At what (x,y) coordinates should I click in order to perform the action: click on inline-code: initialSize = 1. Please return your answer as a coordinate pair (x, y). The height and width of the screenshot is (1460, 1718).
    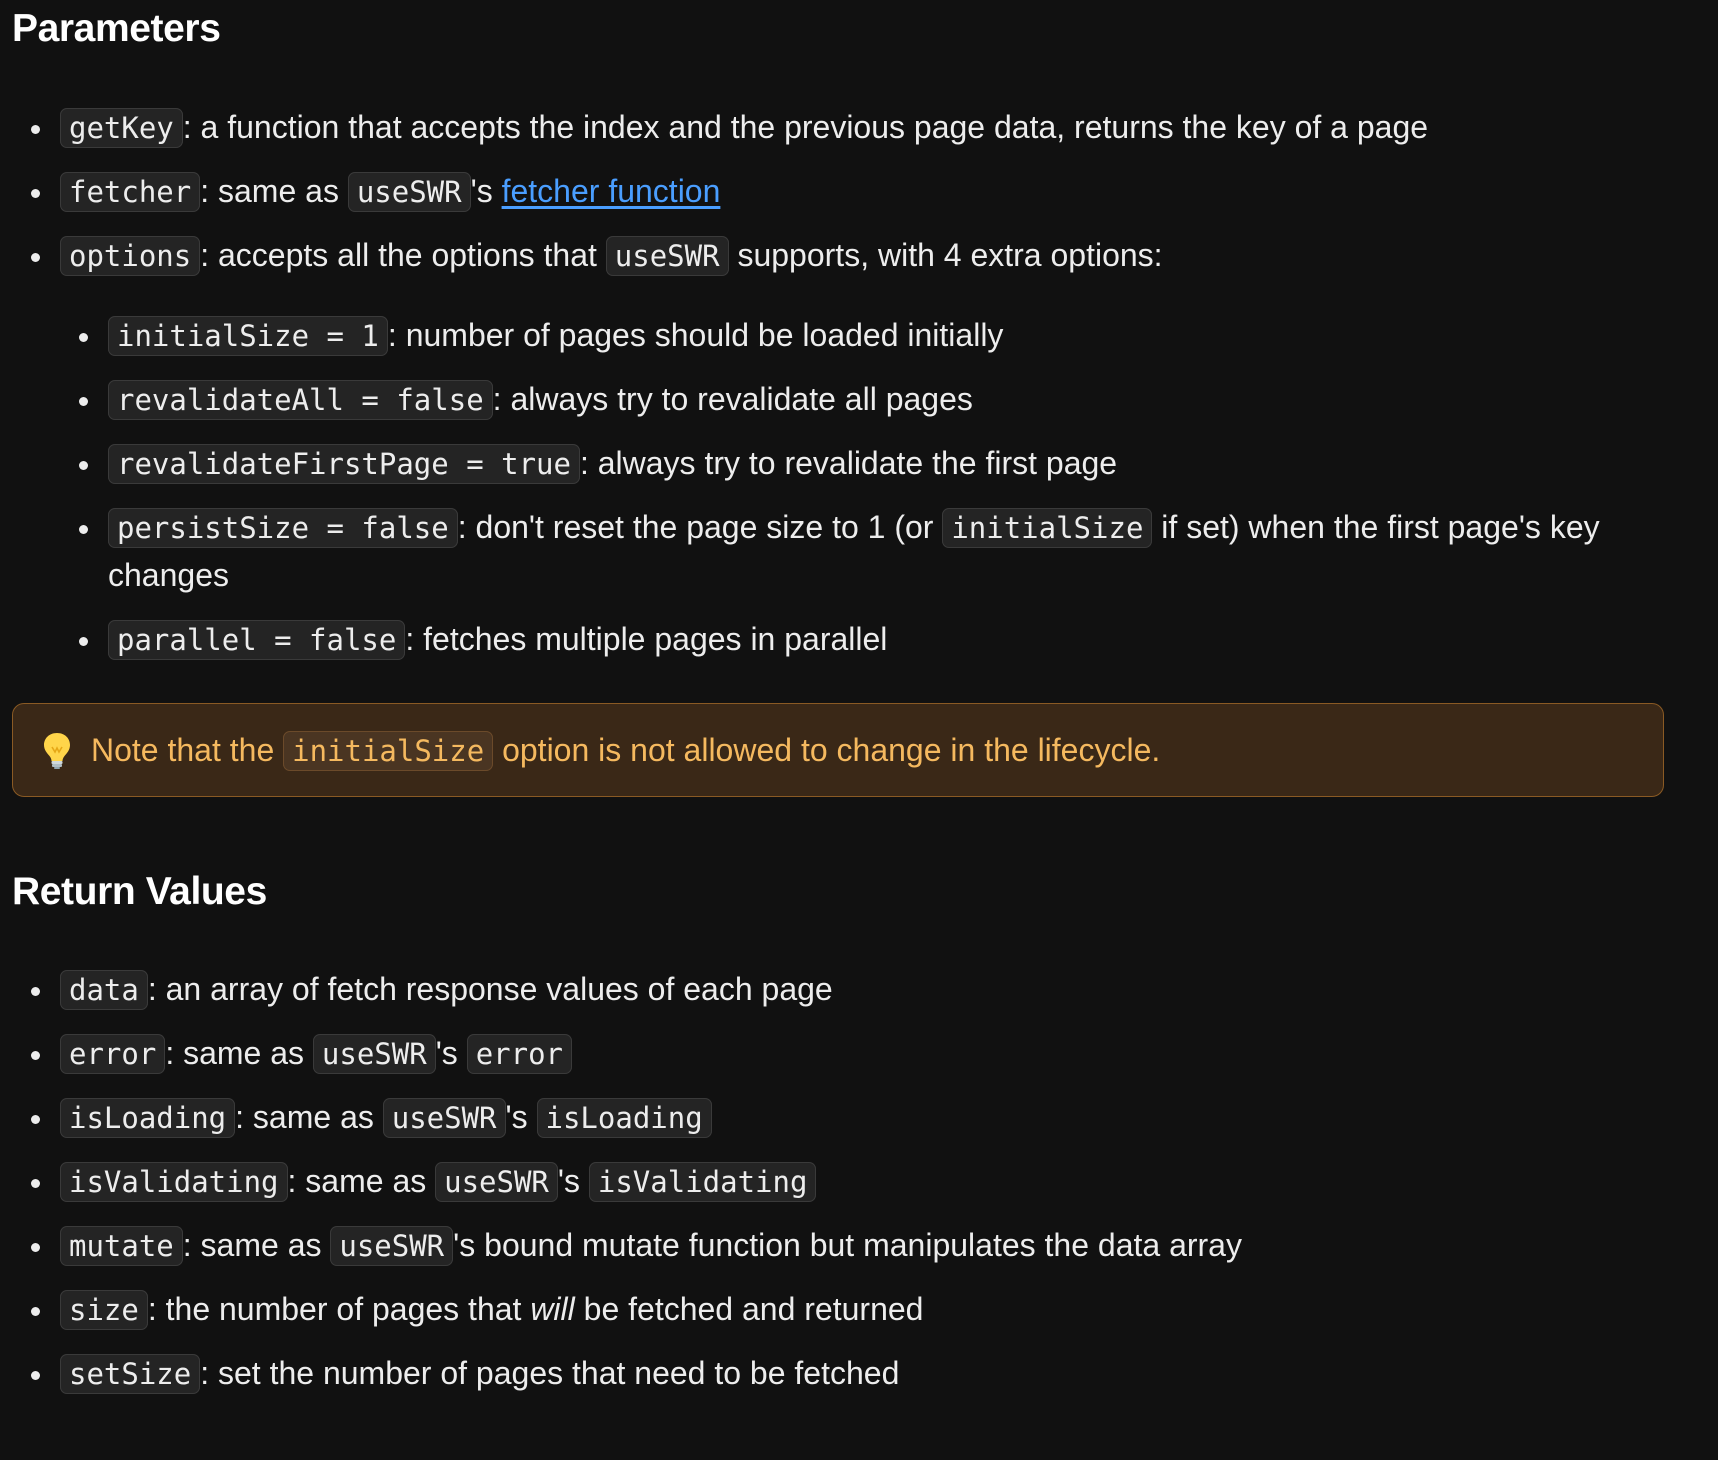
    Looking at the image, I should click on (248, 335).